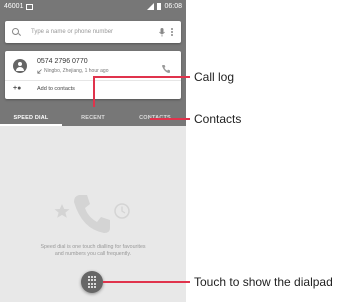  What do you see at coordinates (16, 32) in the screenshot?
I see `search-icon` at bounding box center [16, 32].